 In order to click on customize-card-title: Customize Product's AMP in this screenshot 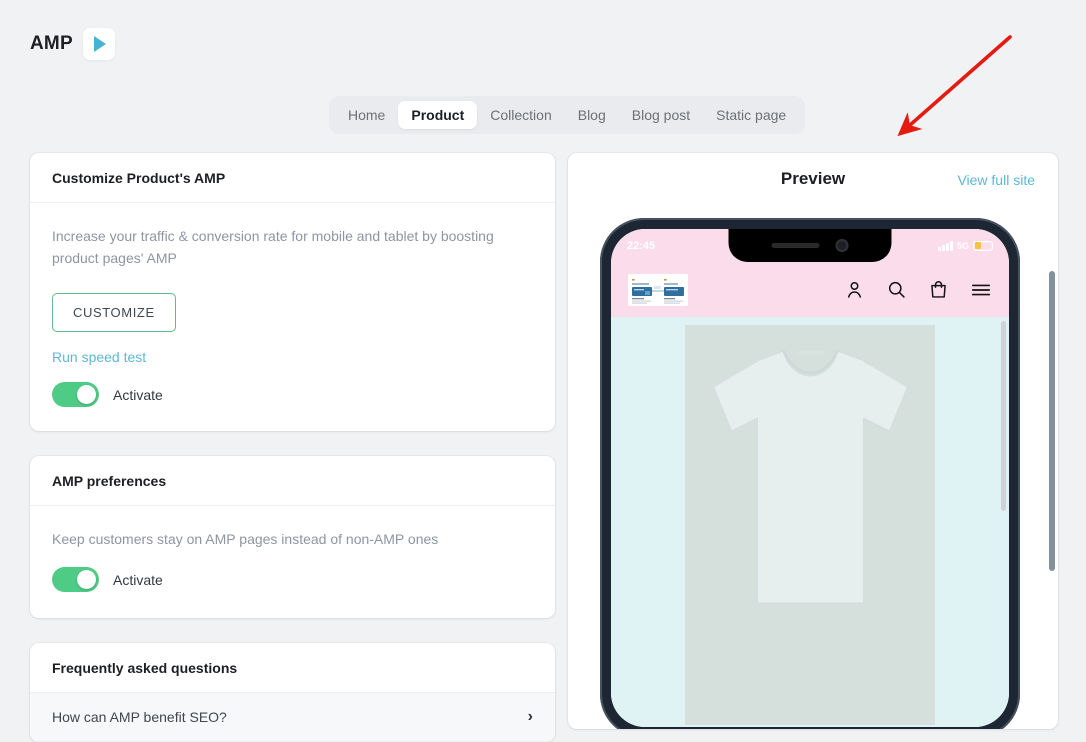, I will do `click(292, 178)`.